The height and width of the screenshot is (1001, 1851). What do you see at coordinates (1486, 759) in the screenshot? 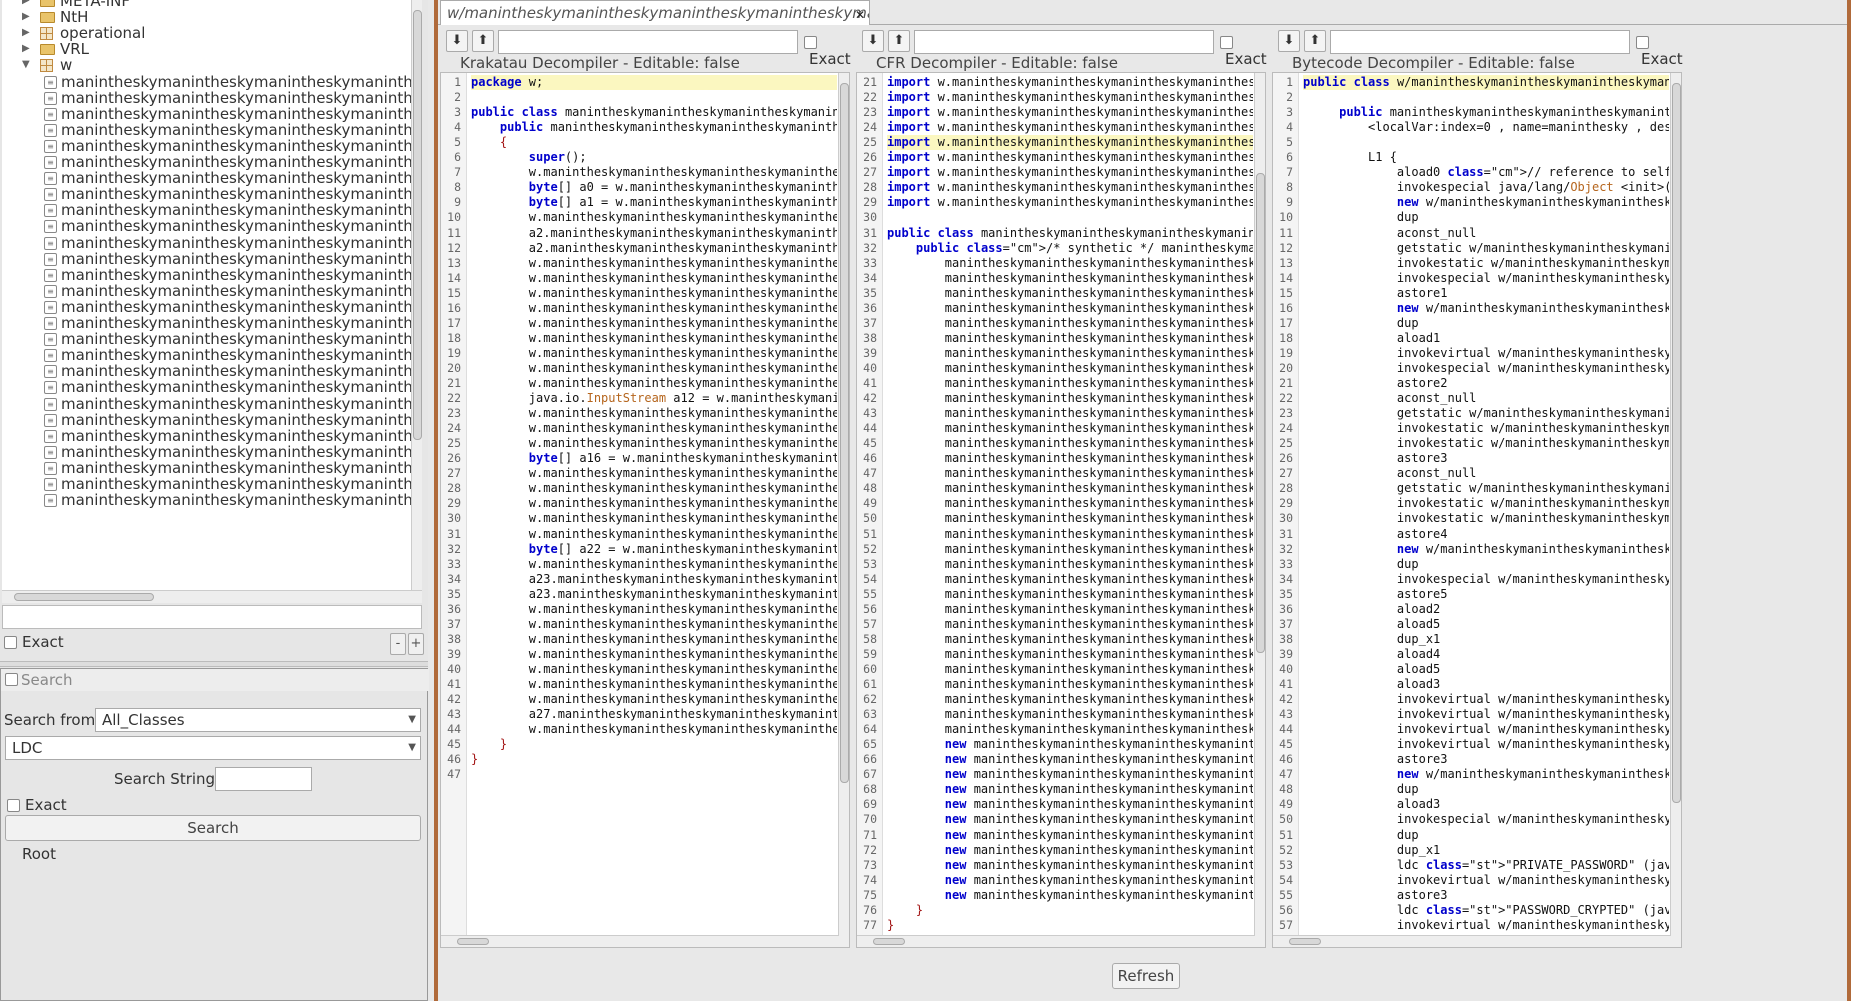
I see `code-line: astore3` at bounding box center [1486, 759].